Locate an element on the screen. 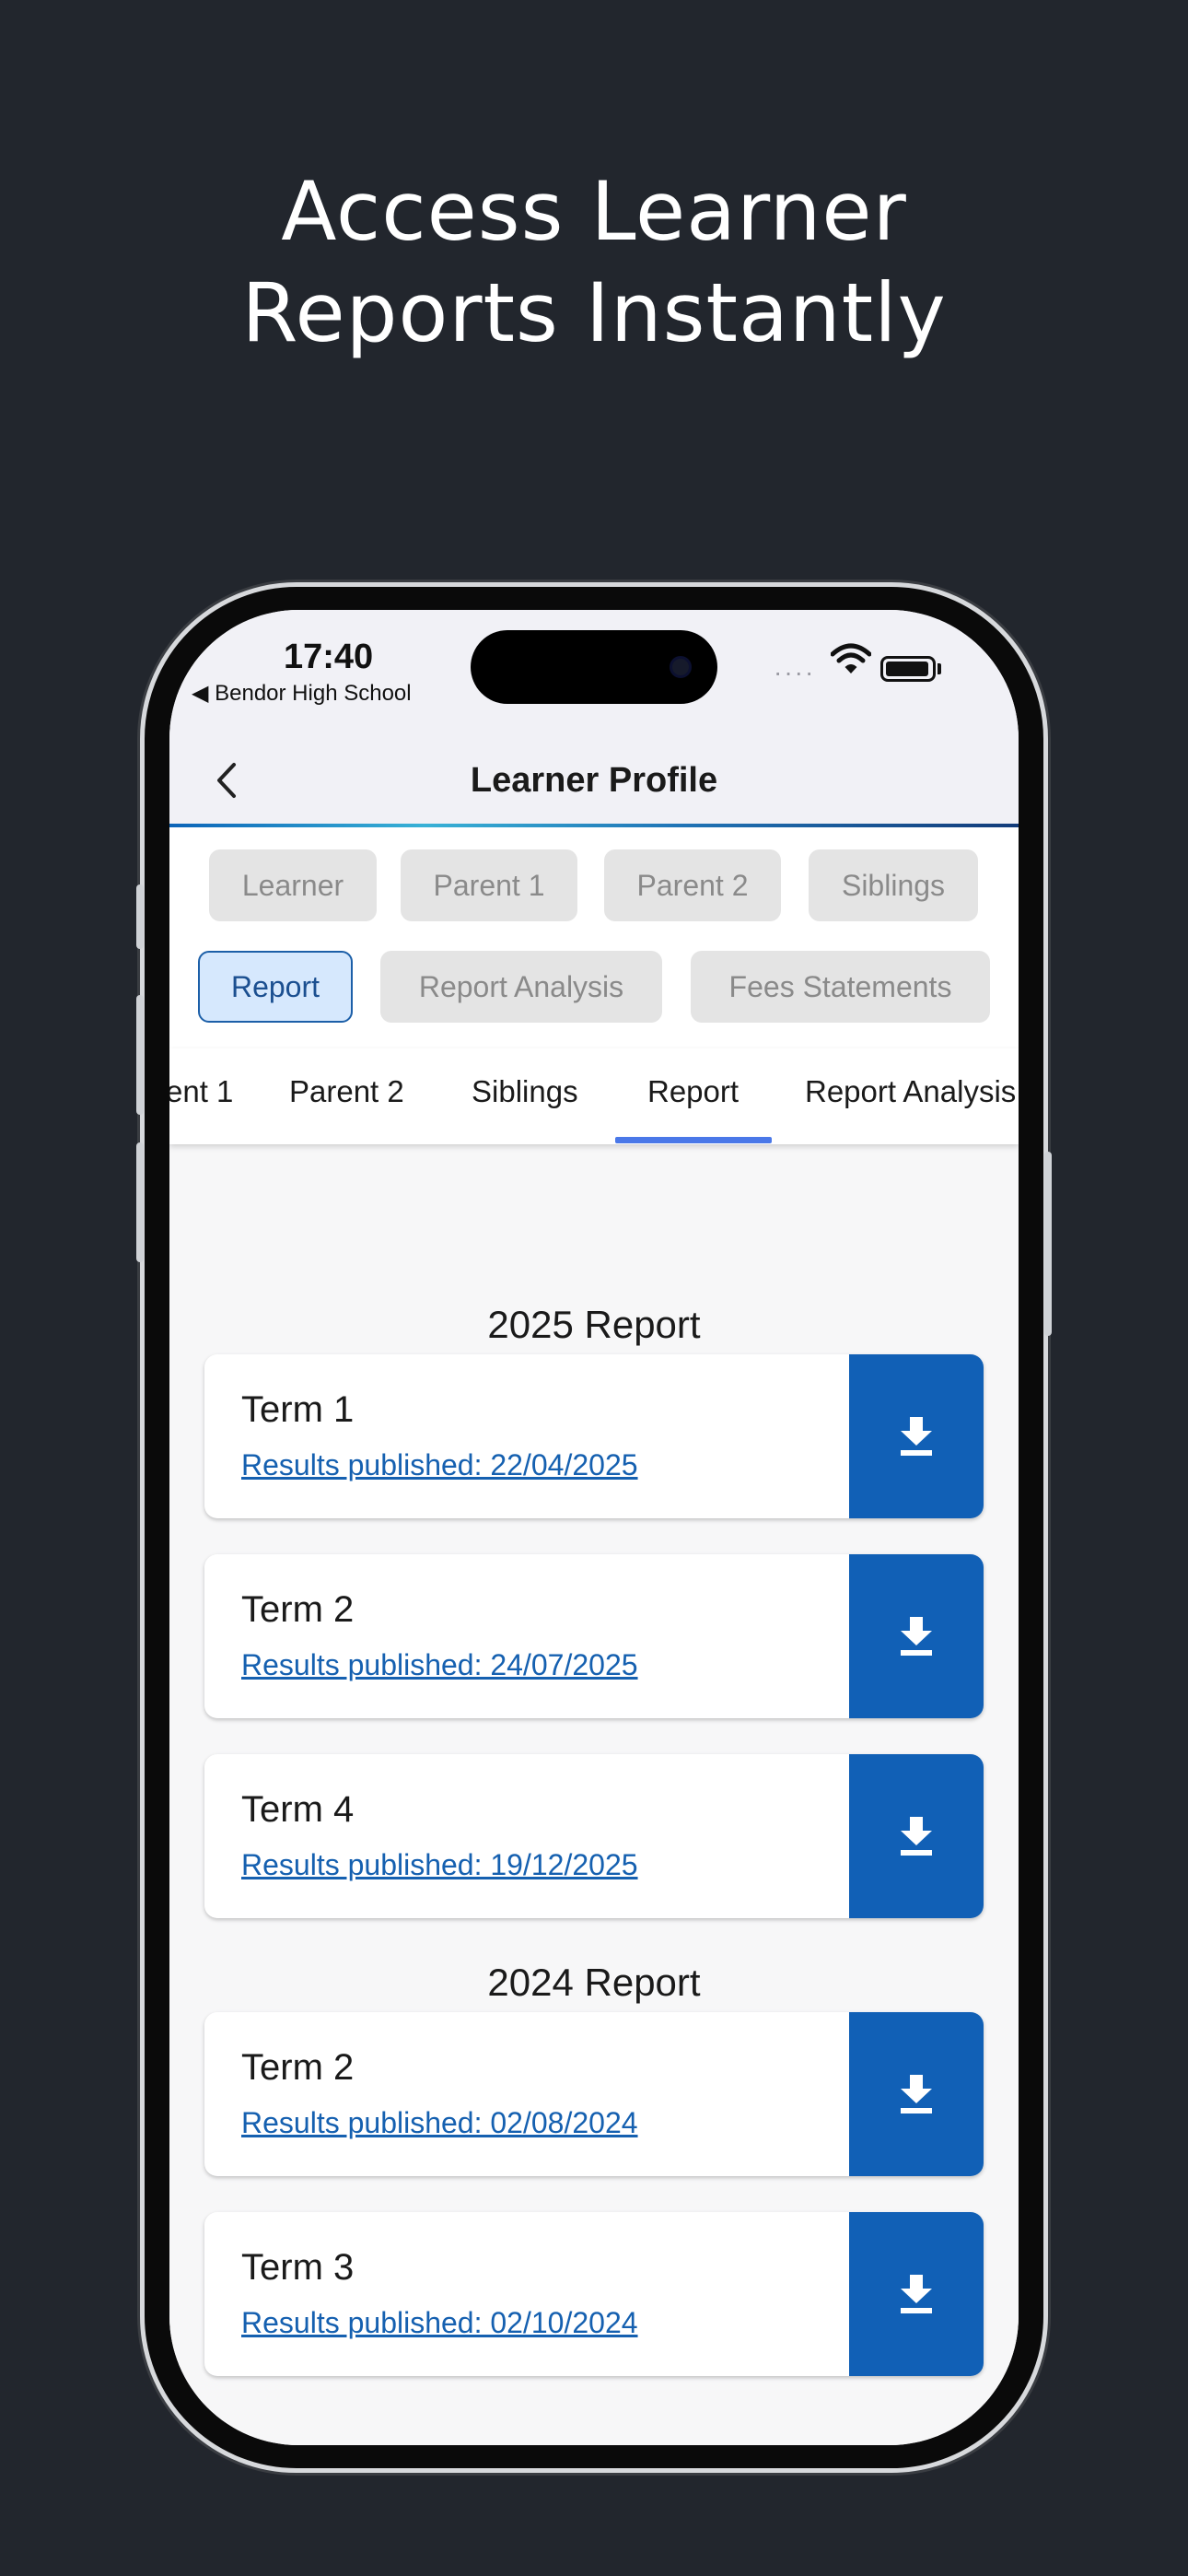 The height and width of the screenshot is (2576, 1188). report-year-title: 2025 Report is located at coordinates (594, 1324).